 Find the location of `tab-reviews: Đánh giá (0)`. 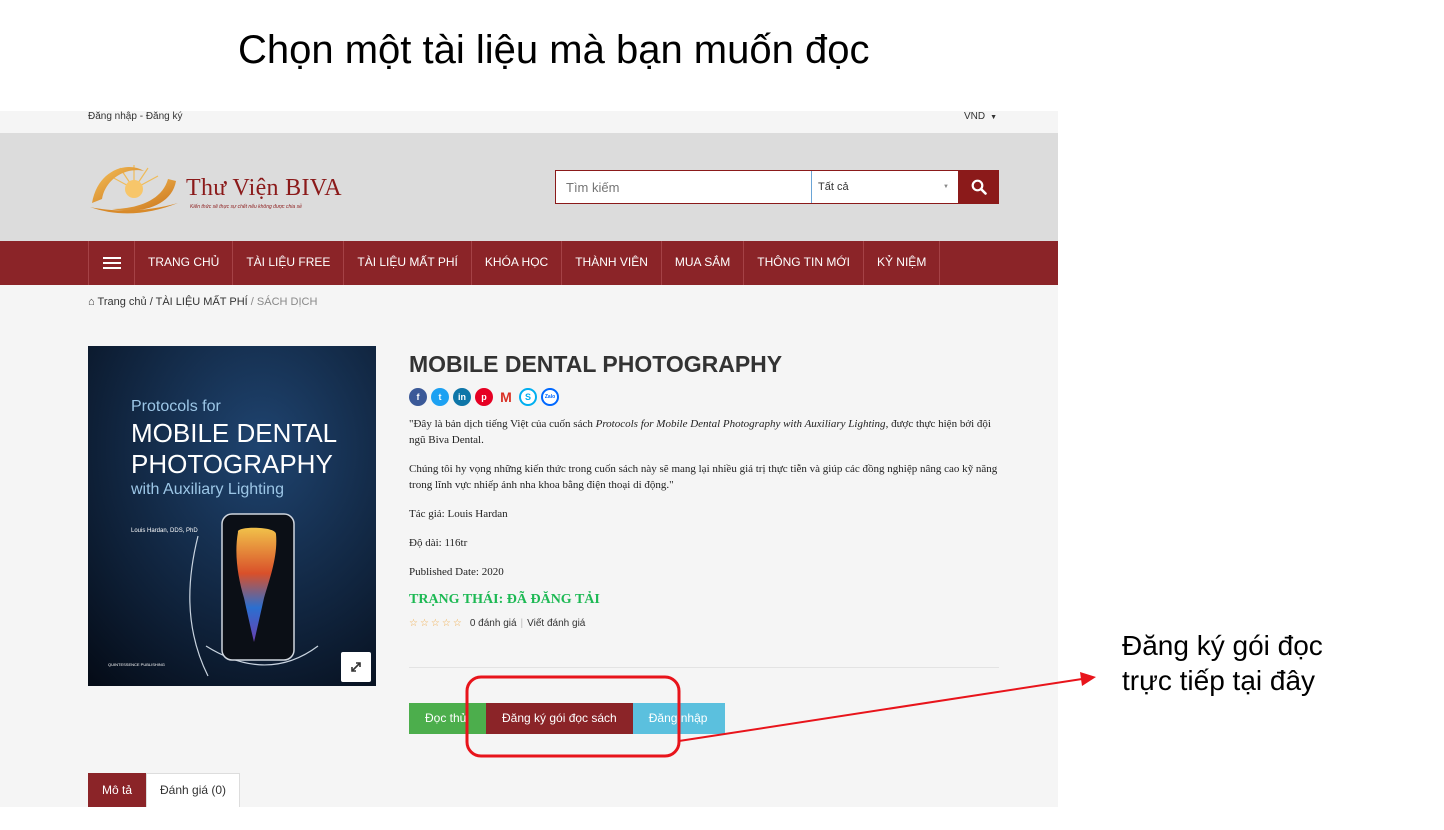

tab-reviews: Đánh giá (0) is located at coordinates (193, 790).